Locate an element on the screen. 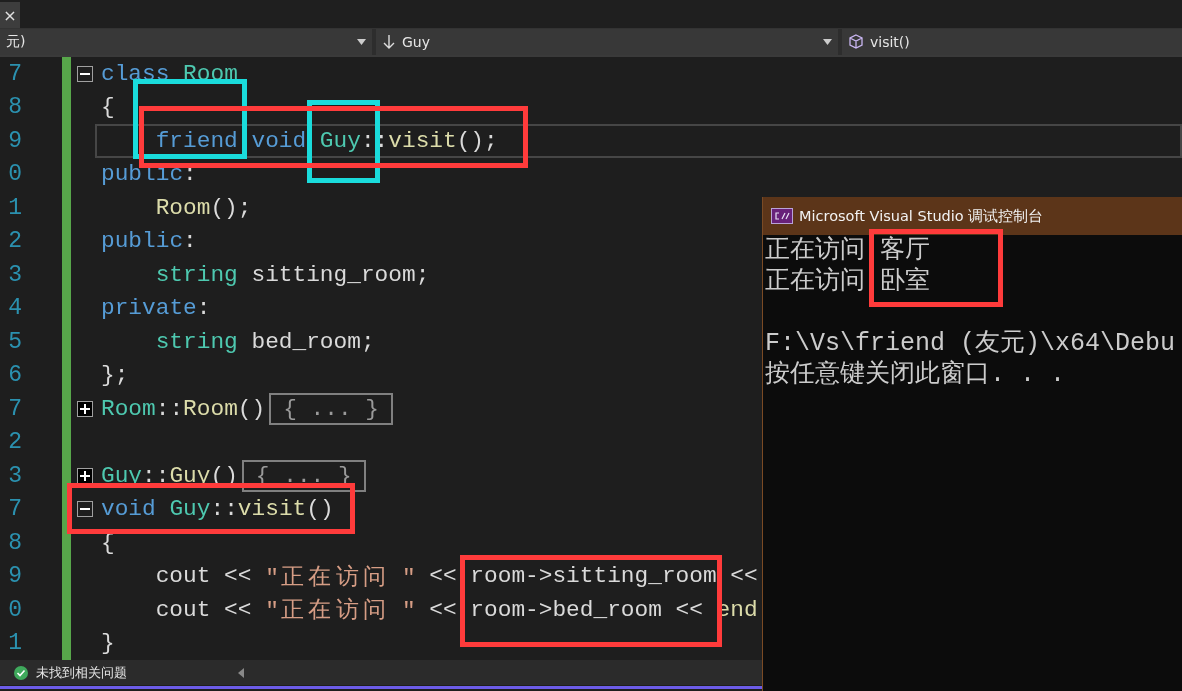  close-tab-button: × is located at coordinates (10, 15).